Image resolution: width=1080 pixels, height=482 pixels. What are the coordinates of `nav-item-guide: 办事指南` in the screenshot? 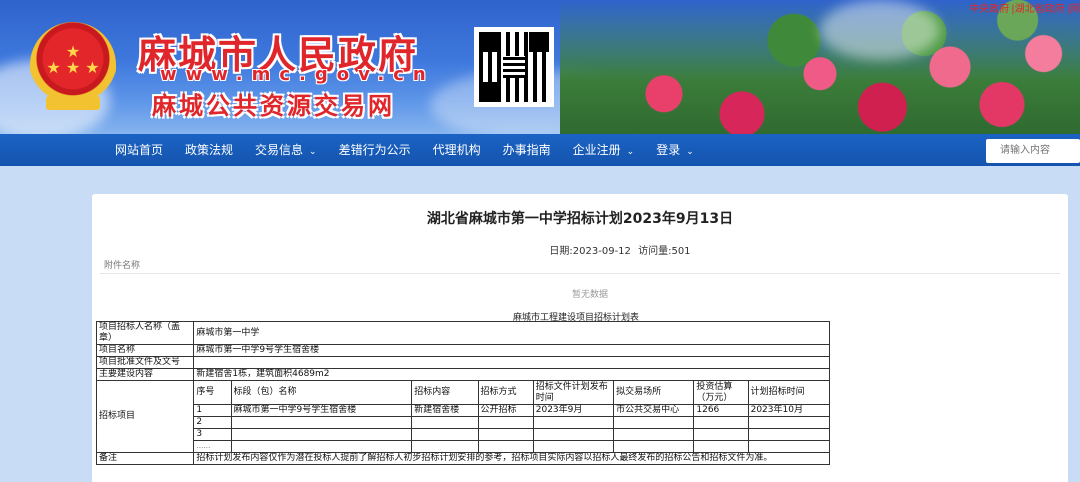 It's located at (527, 150).